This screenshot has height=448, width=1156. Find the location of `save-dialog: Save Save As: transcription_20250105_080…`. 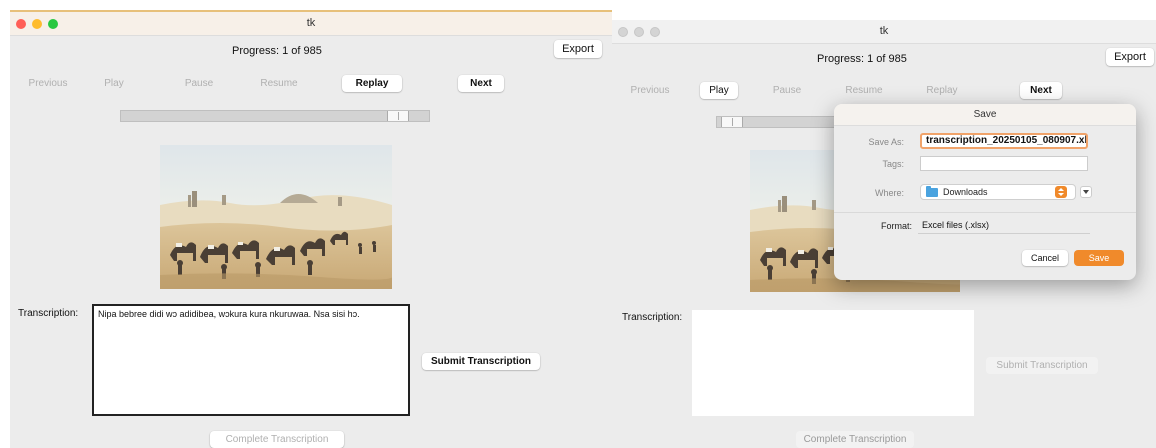

save-dialog: Save Save As: transcription_20250105_080… is located at coordinates (985, 192).